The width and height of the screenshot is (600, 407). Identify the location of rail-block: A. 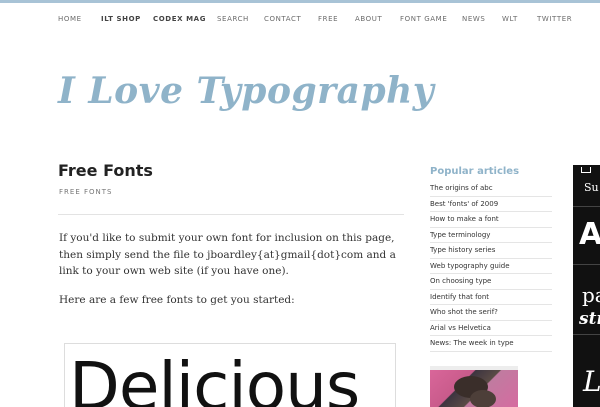
(586, 236).